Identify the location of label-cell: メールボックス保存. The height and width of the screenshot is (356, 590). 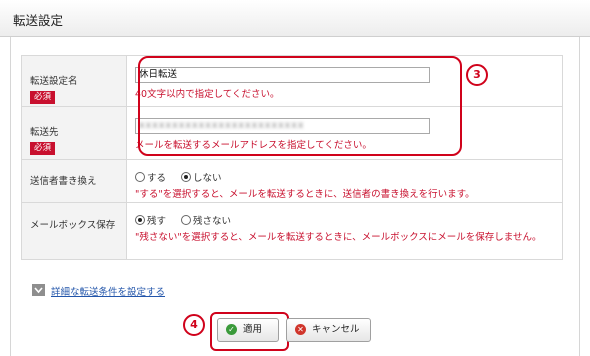
(74, 231).